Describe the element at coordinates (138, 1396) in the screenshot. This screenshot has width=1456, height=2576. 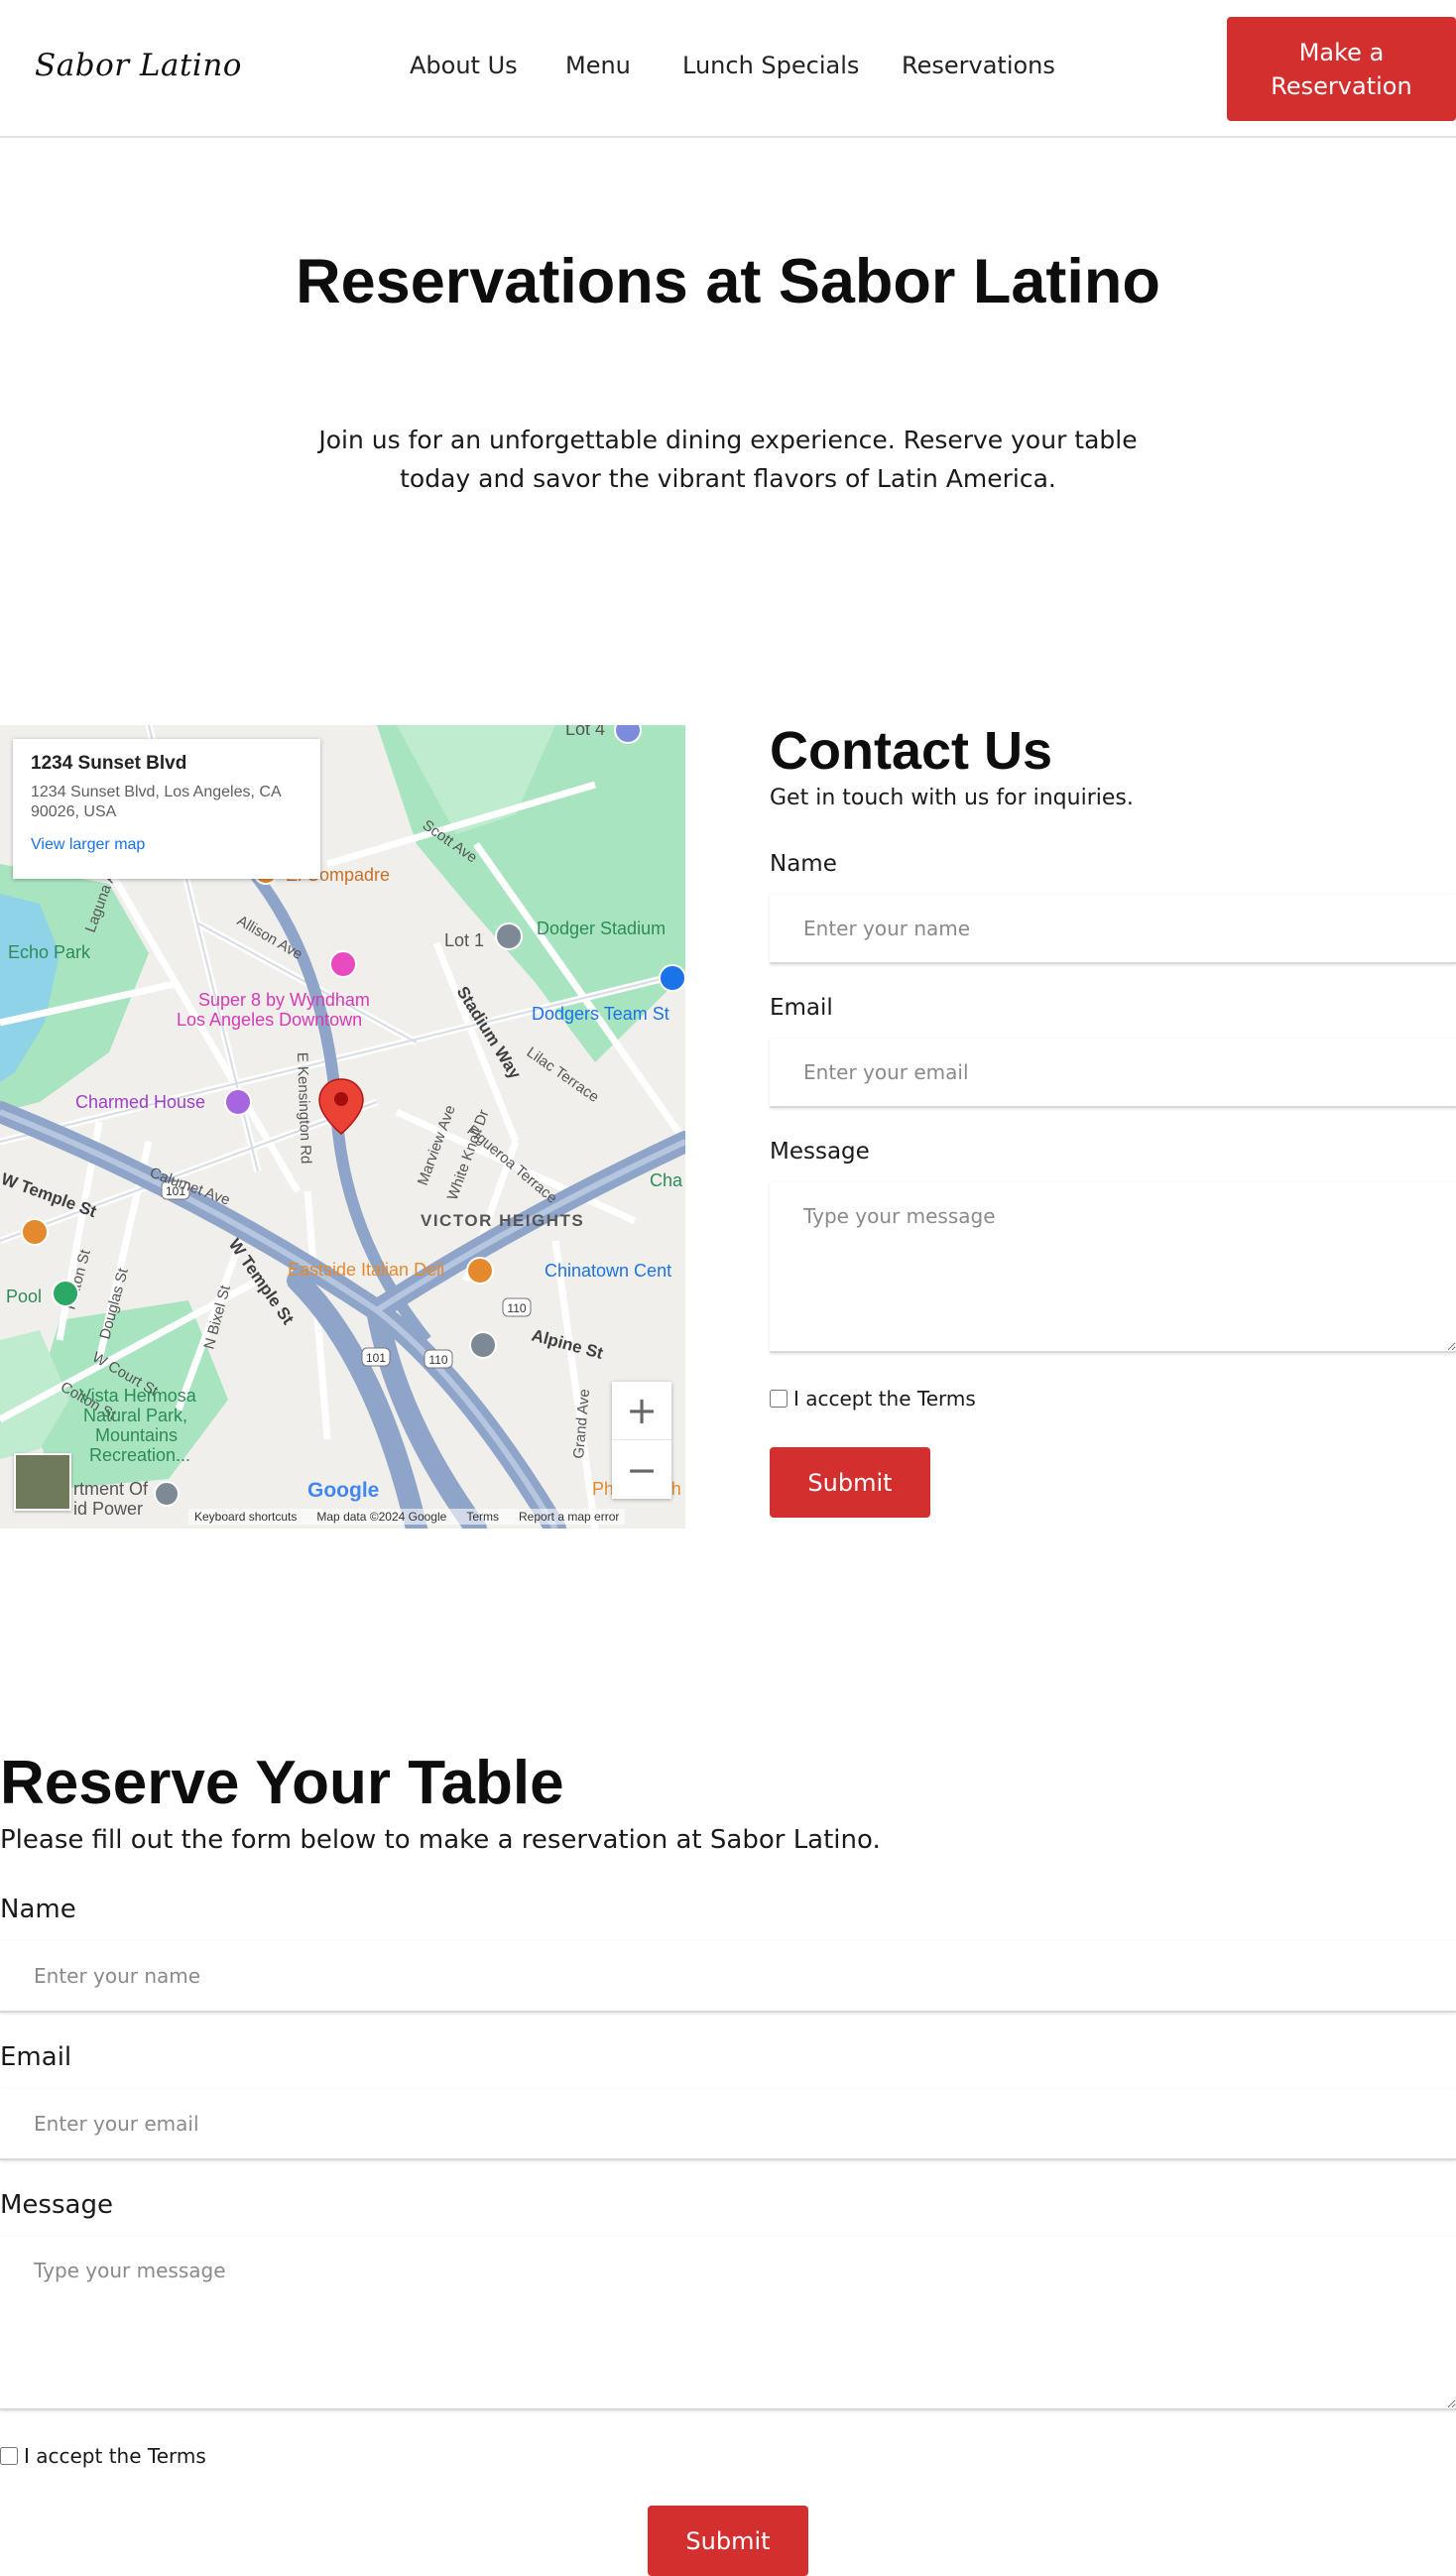
I see `place-label: Vista Hermosa` at that location.